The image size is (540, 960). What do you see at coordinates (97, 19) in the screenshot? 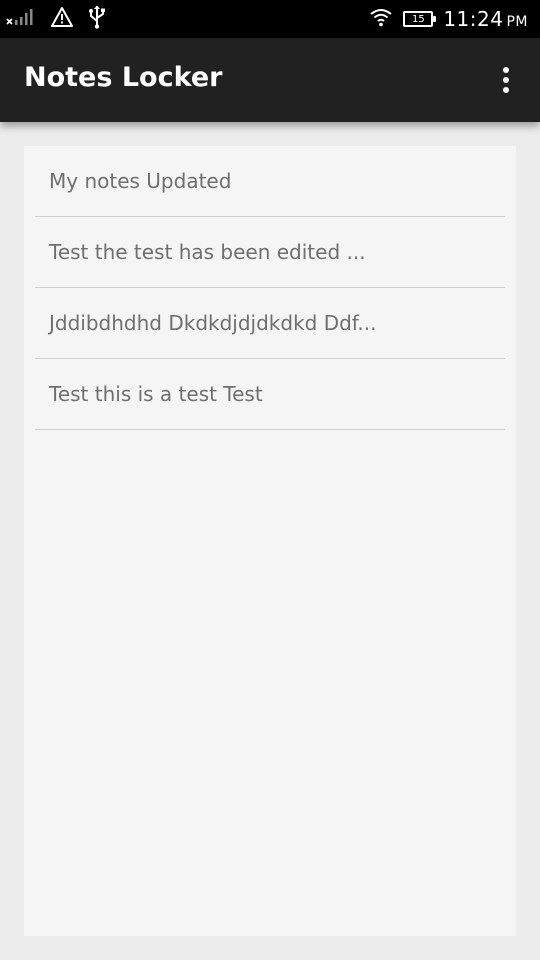
I see `usb-icon` at bounding box center [97, 19].